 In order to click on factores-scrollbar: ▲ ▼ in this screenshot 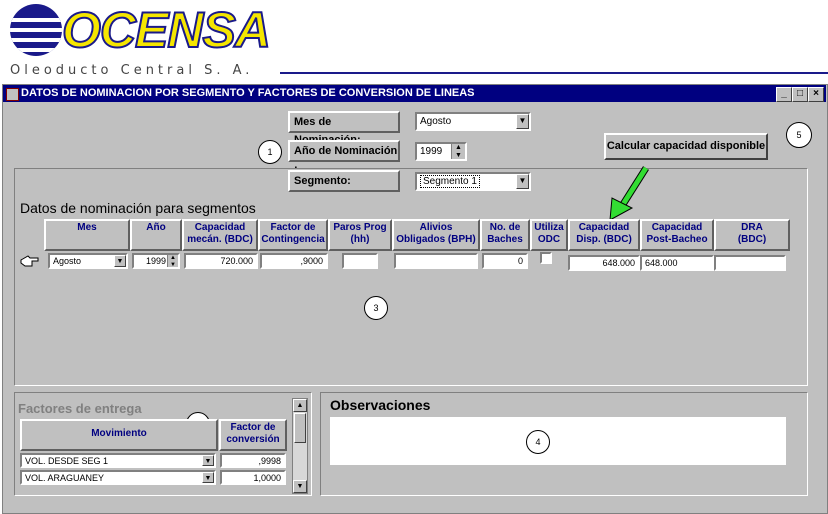, I will do `click(300, 446)`.